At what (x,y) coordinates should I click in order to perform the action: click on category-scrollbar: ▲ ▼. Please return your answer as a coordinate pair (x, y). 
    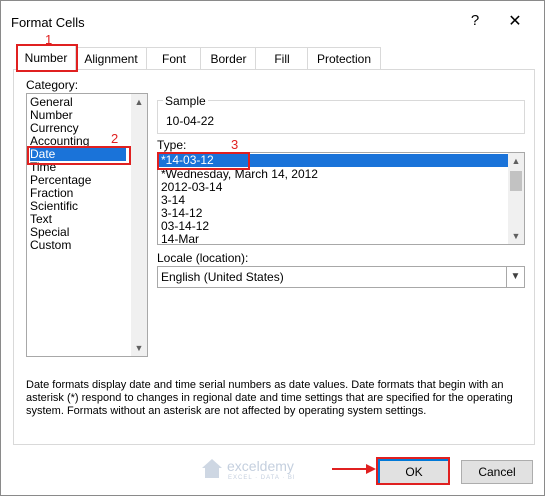
    Looking at the image, I should click on (139, 225).